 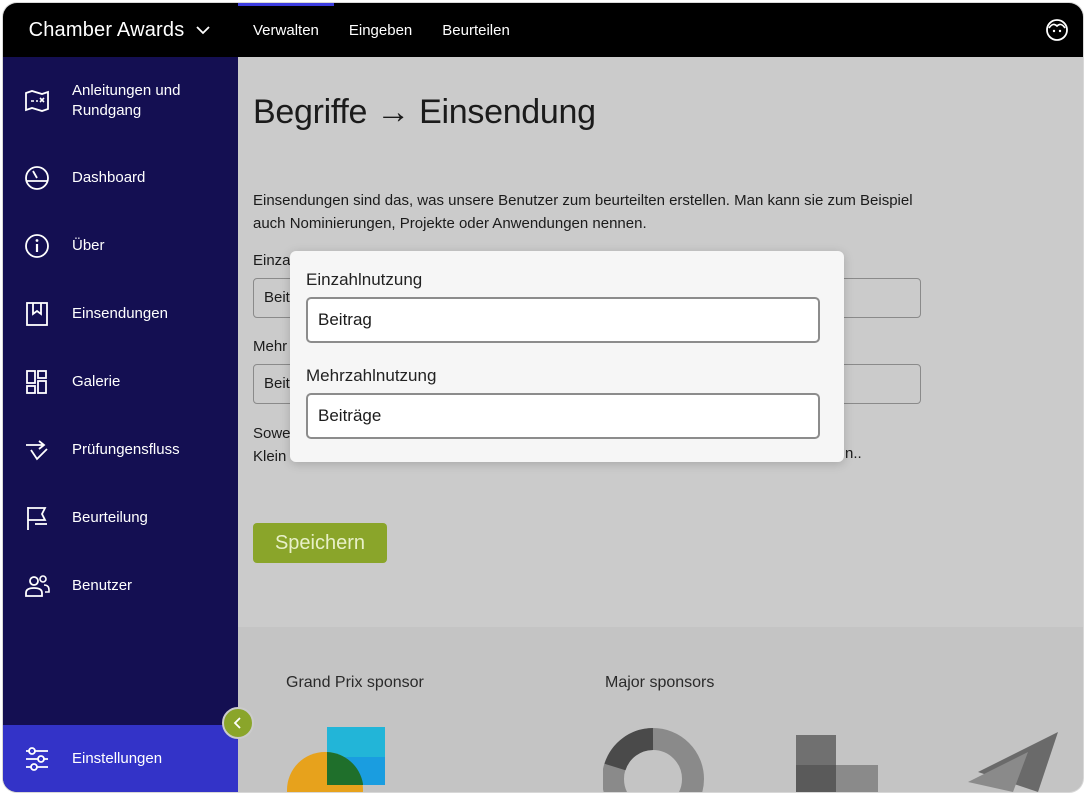 I want to click on sidebar-item-review-flow: Prüfungensfluss, so click(x=120, y=450).